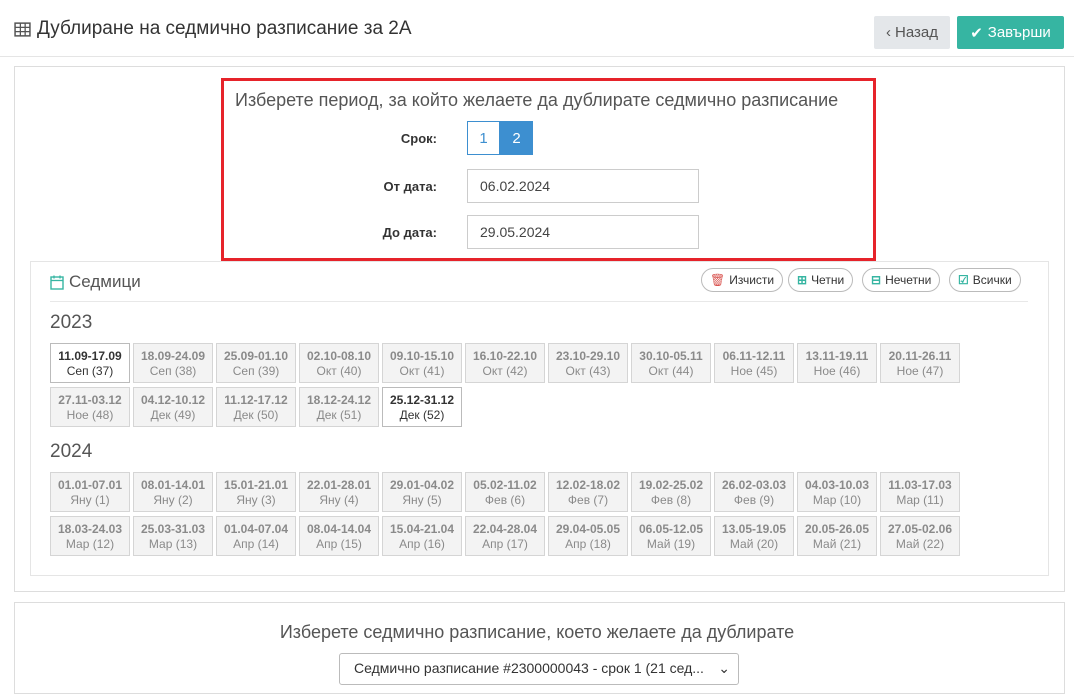  Describe the element at coordinates (583, 232) in the screenshot. I see `to-date-input: 29.05.2024` at that location.